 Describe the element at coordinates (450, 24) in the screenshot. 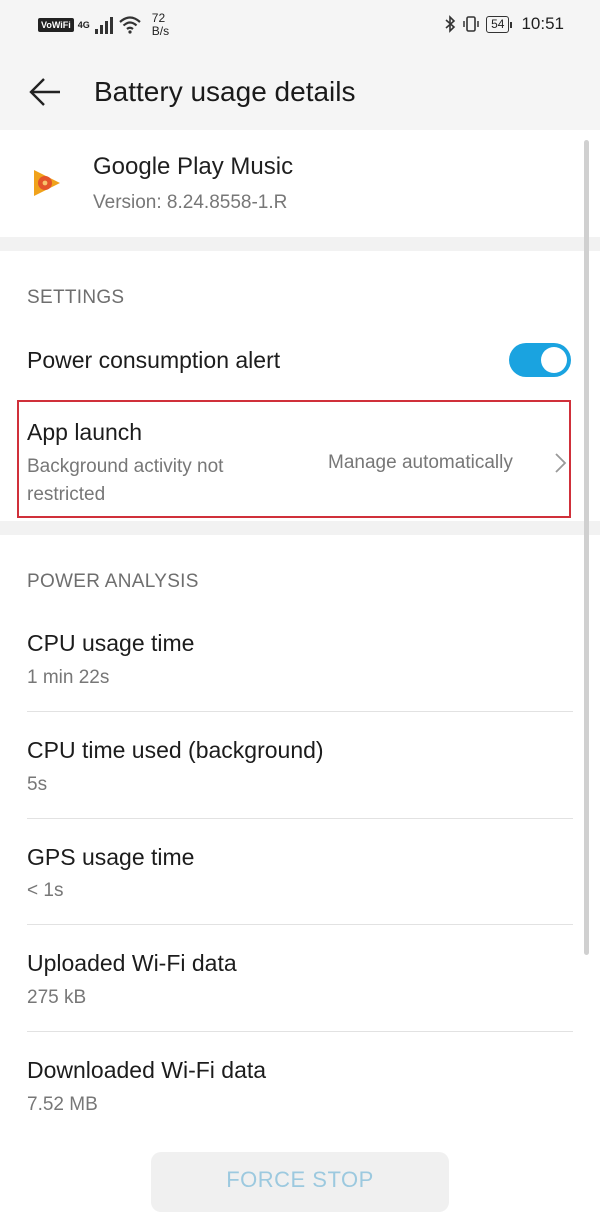

I see `bluetooth-icon` at that location.